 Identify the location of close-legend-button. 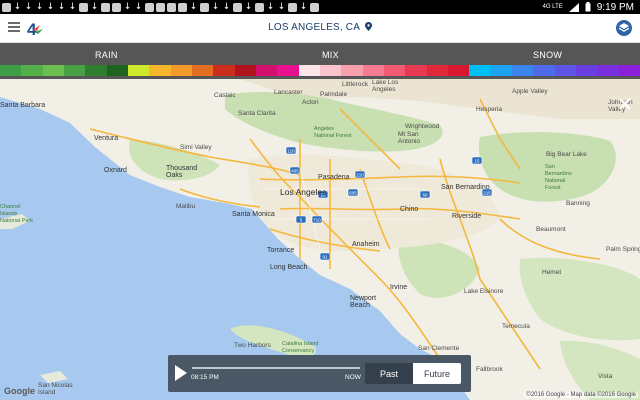
(625, 104).